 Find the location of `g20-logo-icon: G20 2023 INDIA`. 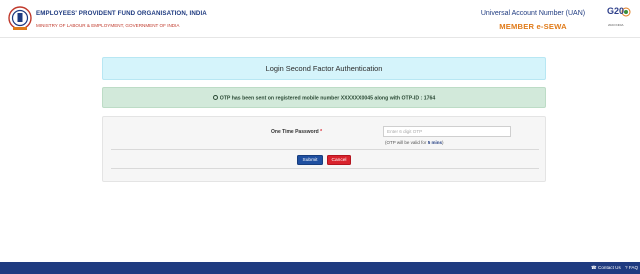

g20-logo-icon: G20 2023 INDIA is located at coordinates (620, 20).